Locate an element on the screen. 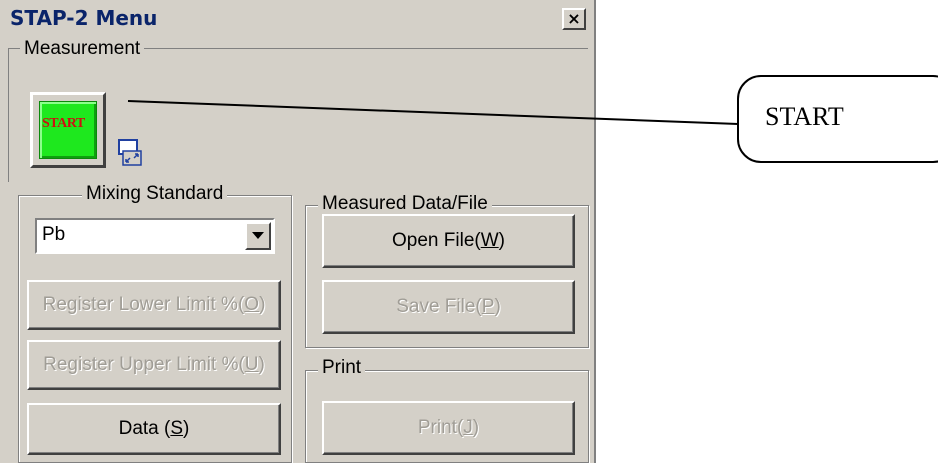 This screenshot has height=463, width=938. print-button: Print(J) is located at coordinates (448, 428).